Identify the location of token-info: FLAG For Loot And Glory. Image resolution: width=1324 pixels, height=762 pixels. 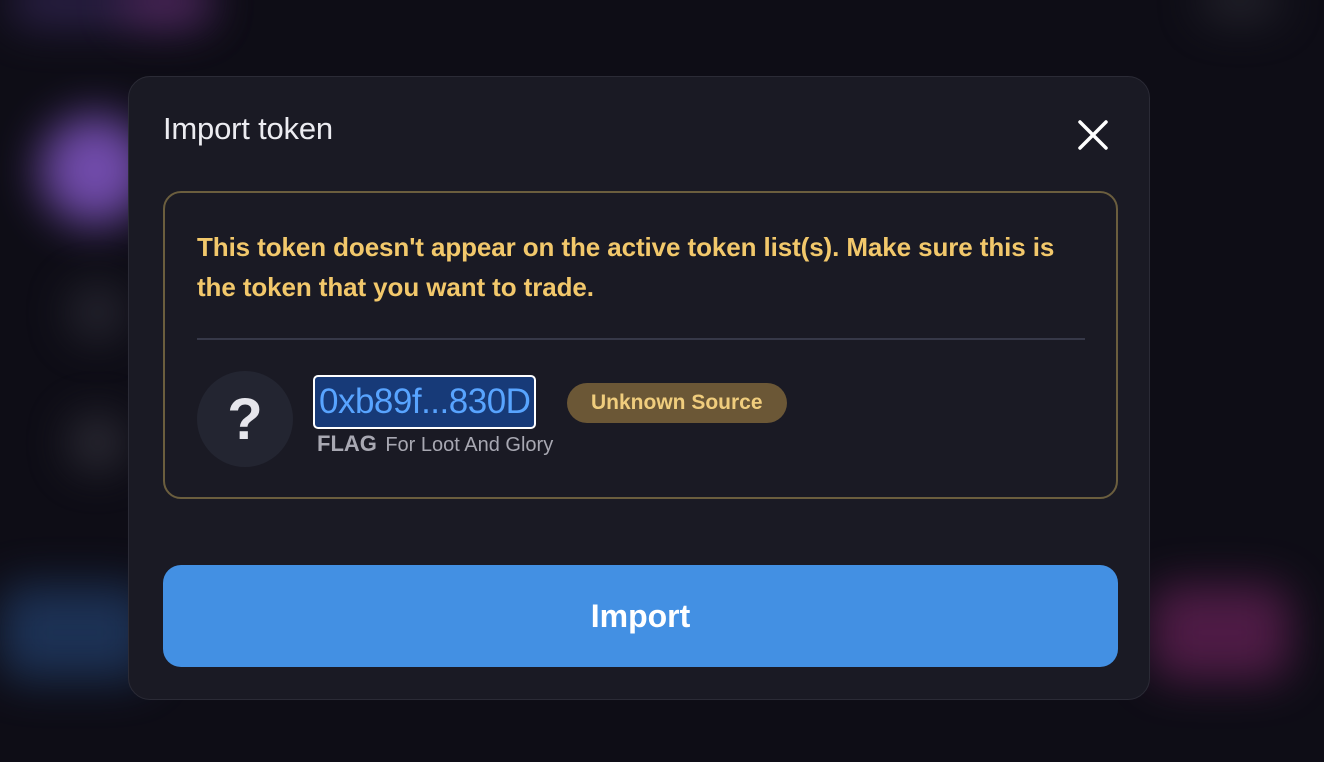
(435, 444).